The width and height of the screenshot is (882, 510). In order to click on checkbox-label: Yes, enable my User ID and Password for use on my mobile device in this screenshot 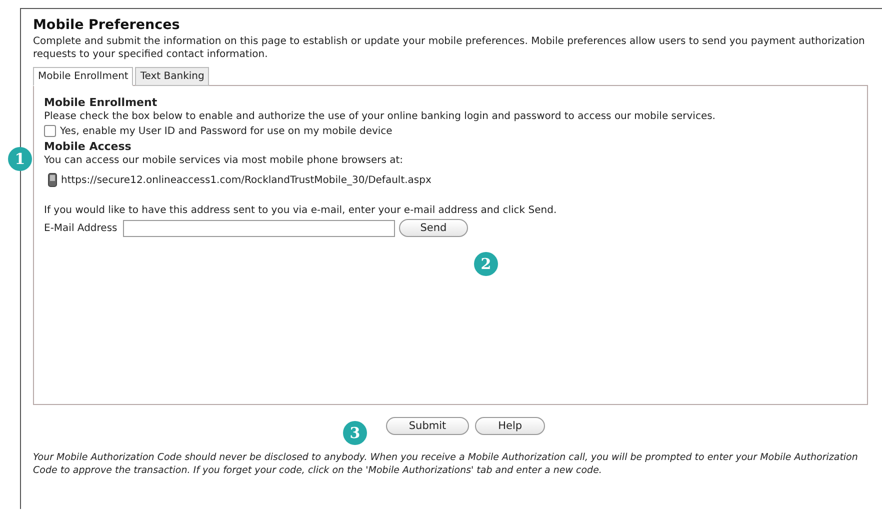, I will do `click(226, 131)`.